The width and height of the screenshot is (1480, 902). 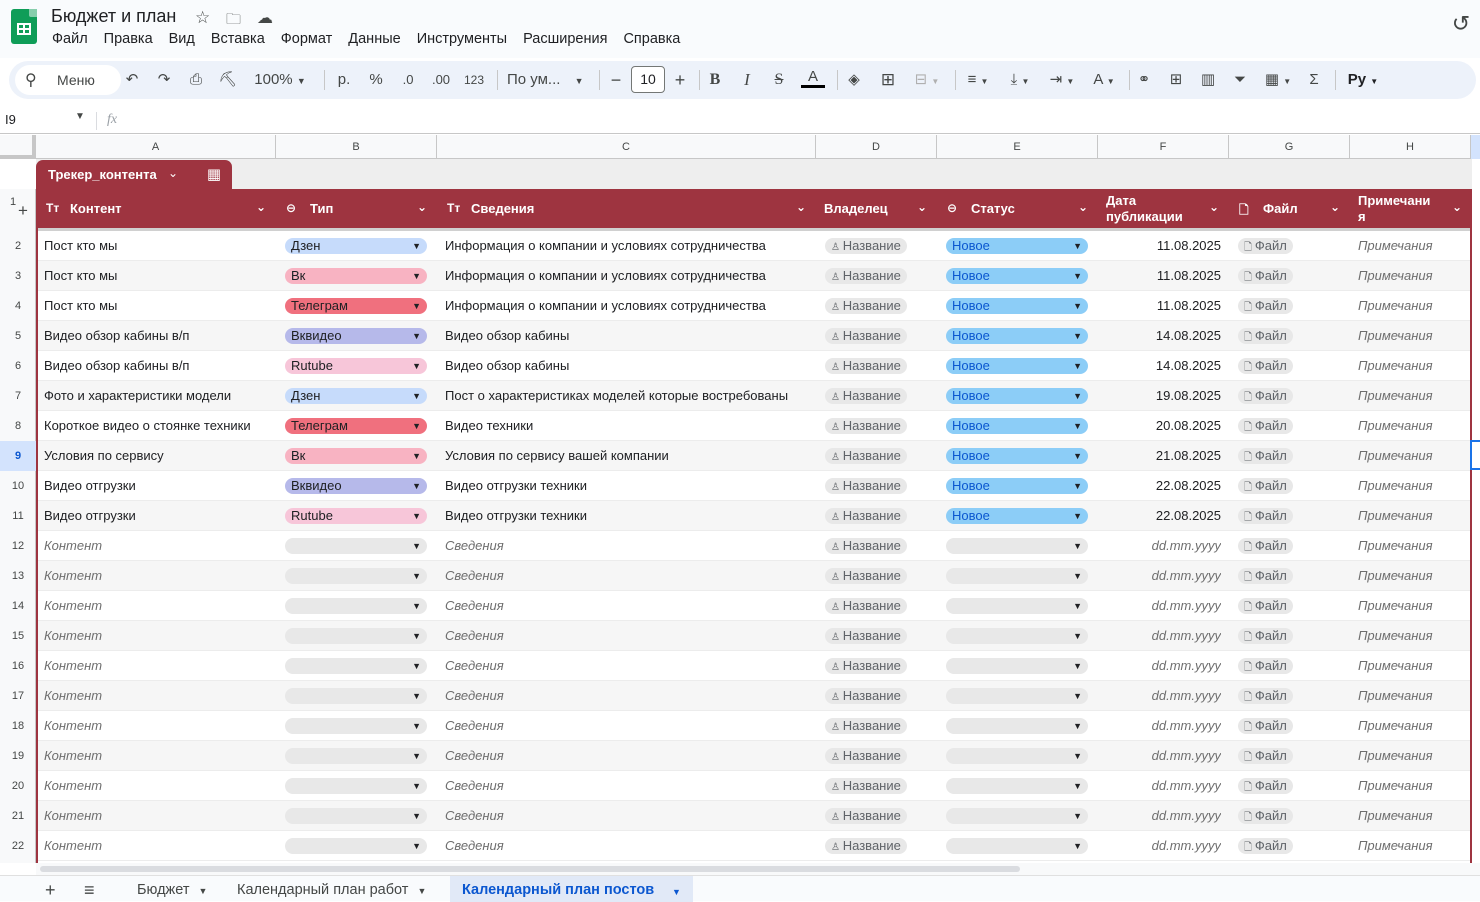 What do you see at coordinates (24, 26) in the screenshot?
I see `sheets-logo-icon` at bounding box center [24, 26].